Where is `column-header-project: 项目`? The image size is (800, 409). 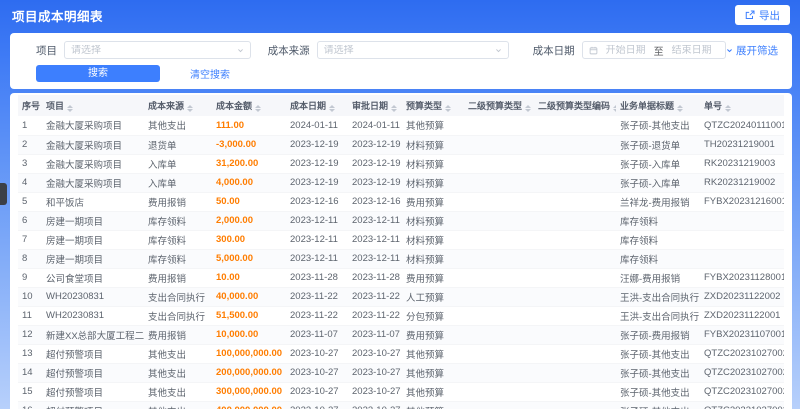 column-header-project: 项目 is located at coordinates (93, 105).